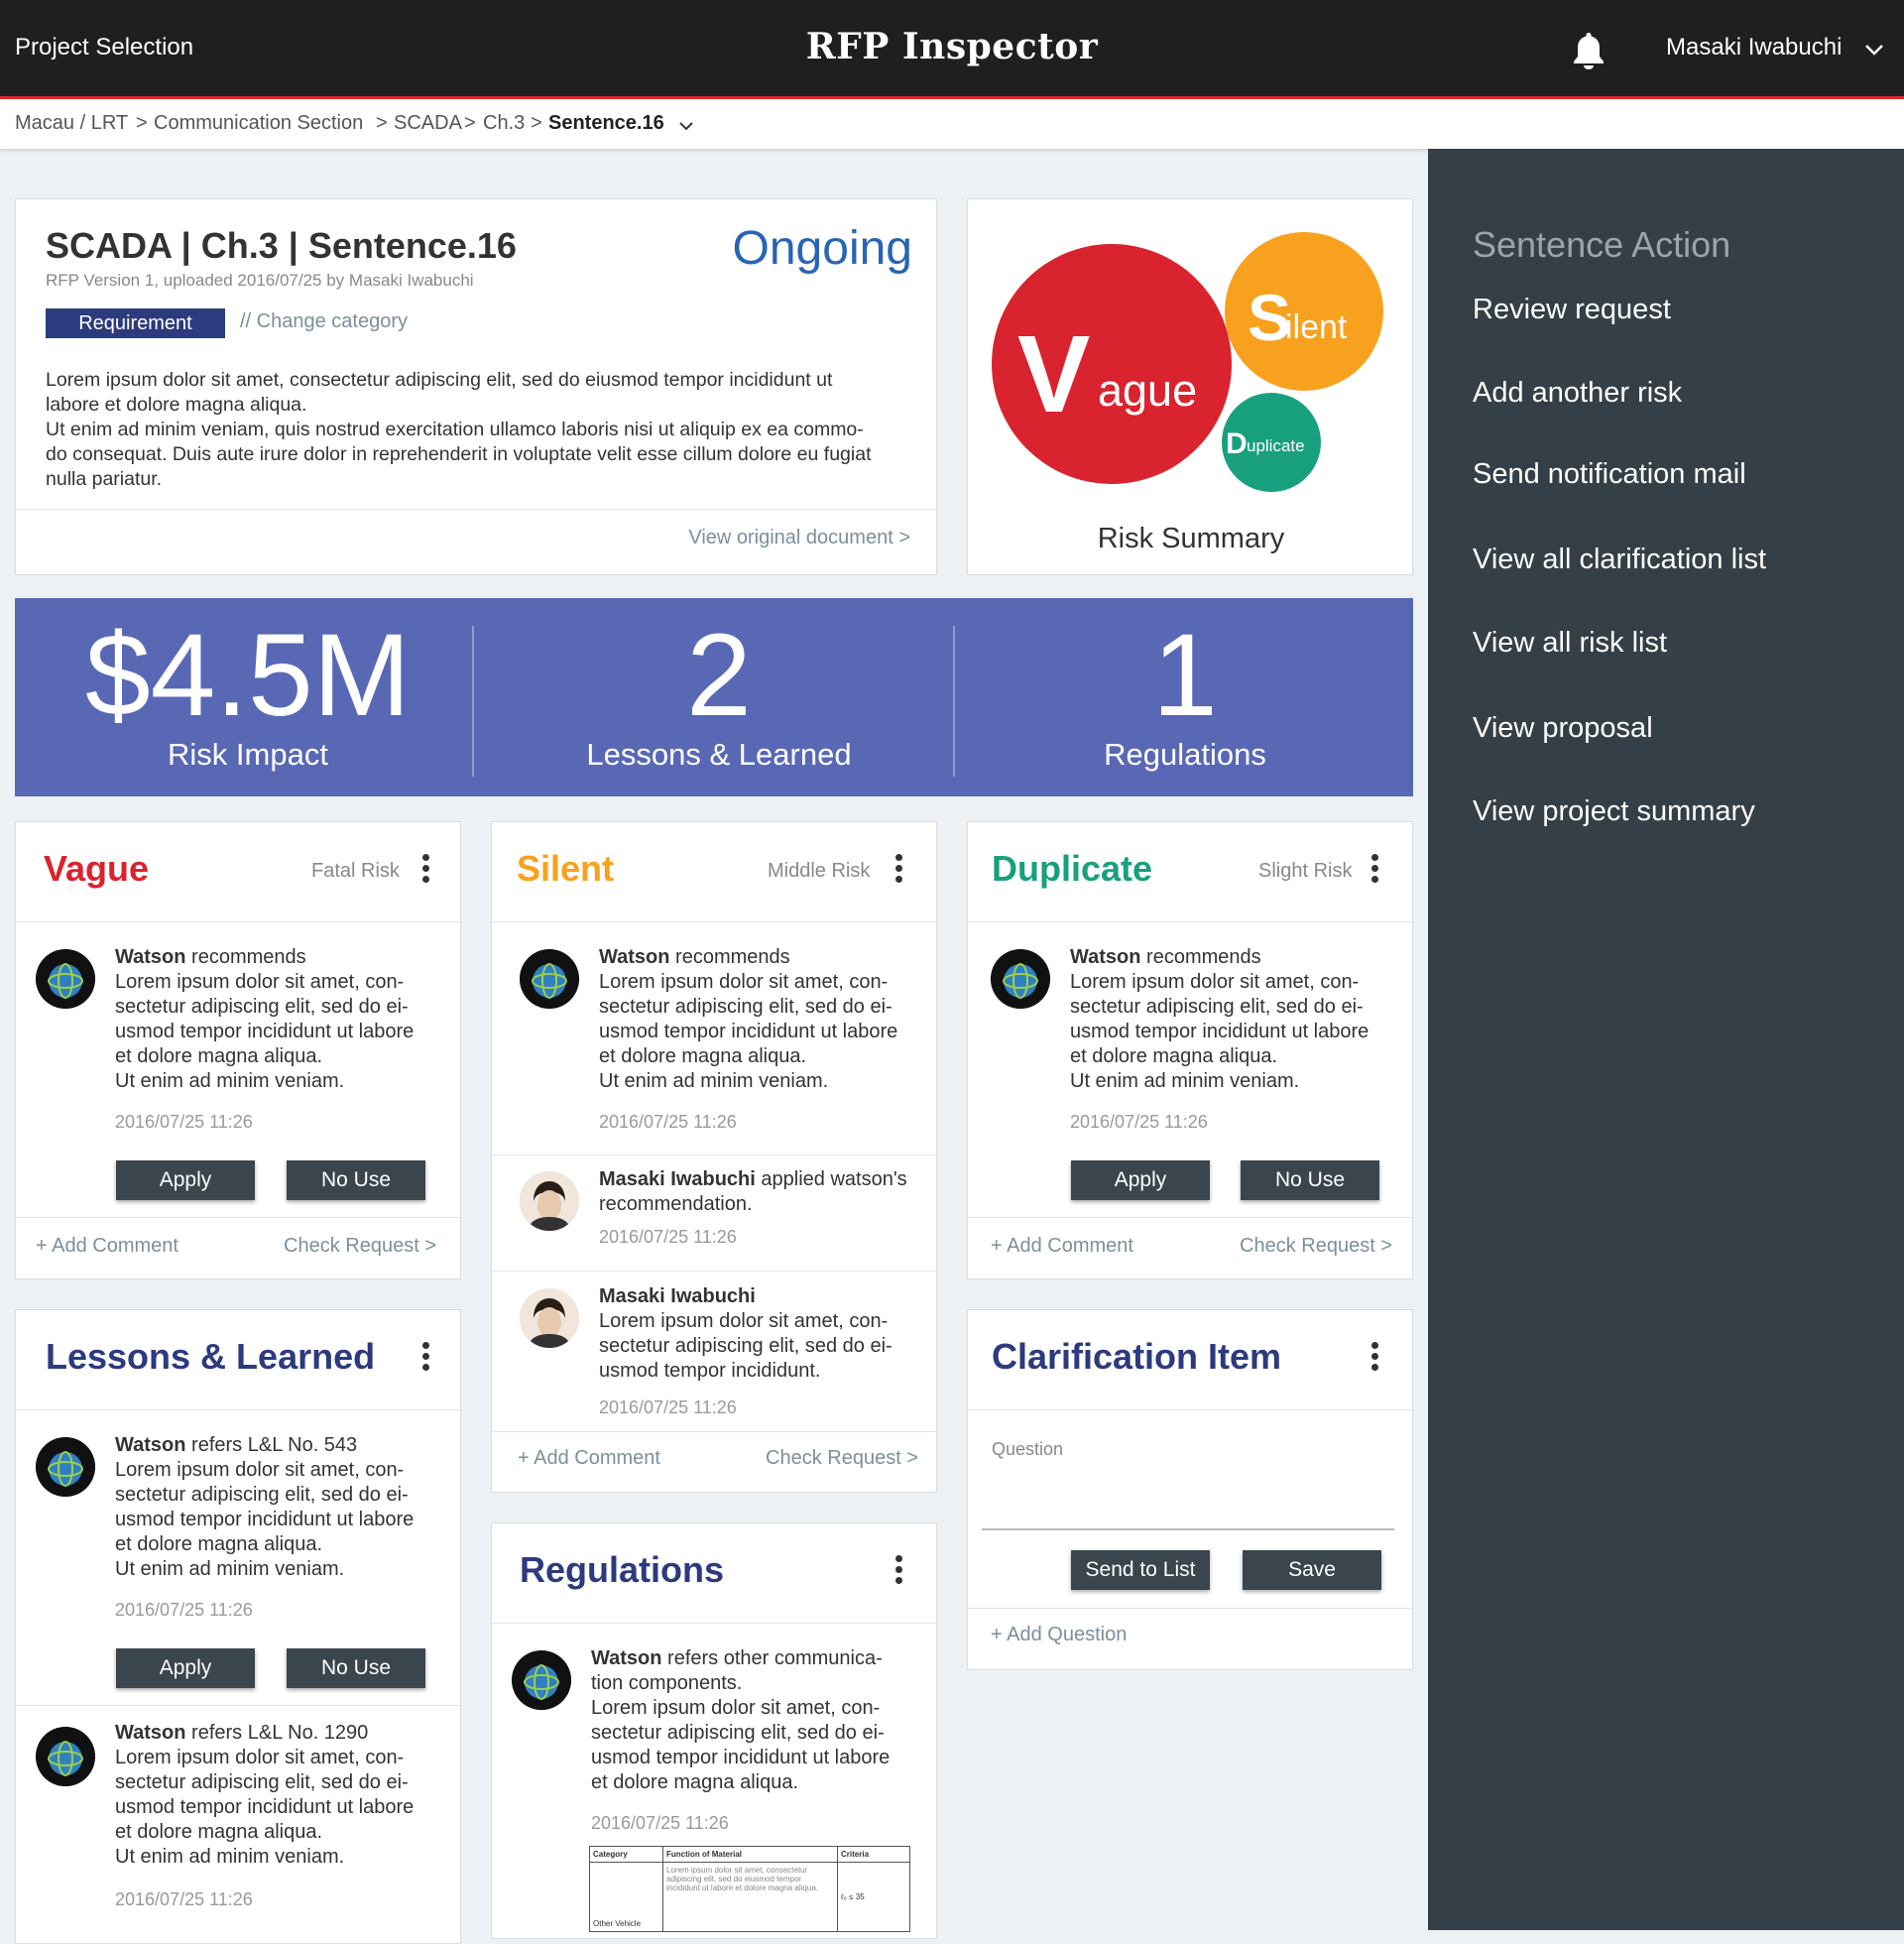 The width and height of the screenshot is (1904, 1944). Describe the element at coordinates (1572, 310) in the screenshot. I see `sidebar-item-review-request: Review request` at that location.